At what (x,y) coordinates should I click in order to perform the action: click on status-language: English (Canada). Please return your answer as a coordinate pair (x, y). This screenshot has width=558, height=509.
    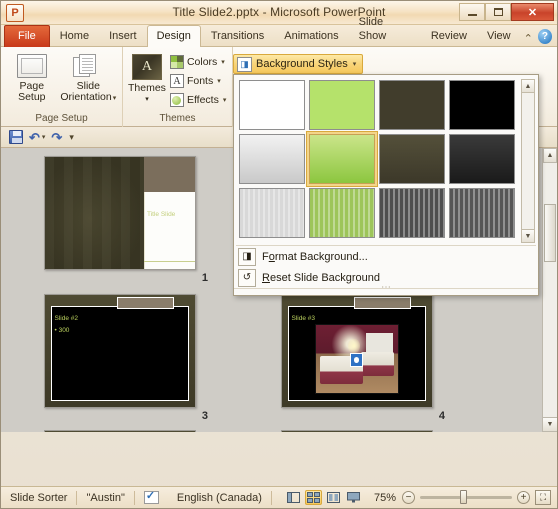
    Looking at the image, I should click on (219, 498).